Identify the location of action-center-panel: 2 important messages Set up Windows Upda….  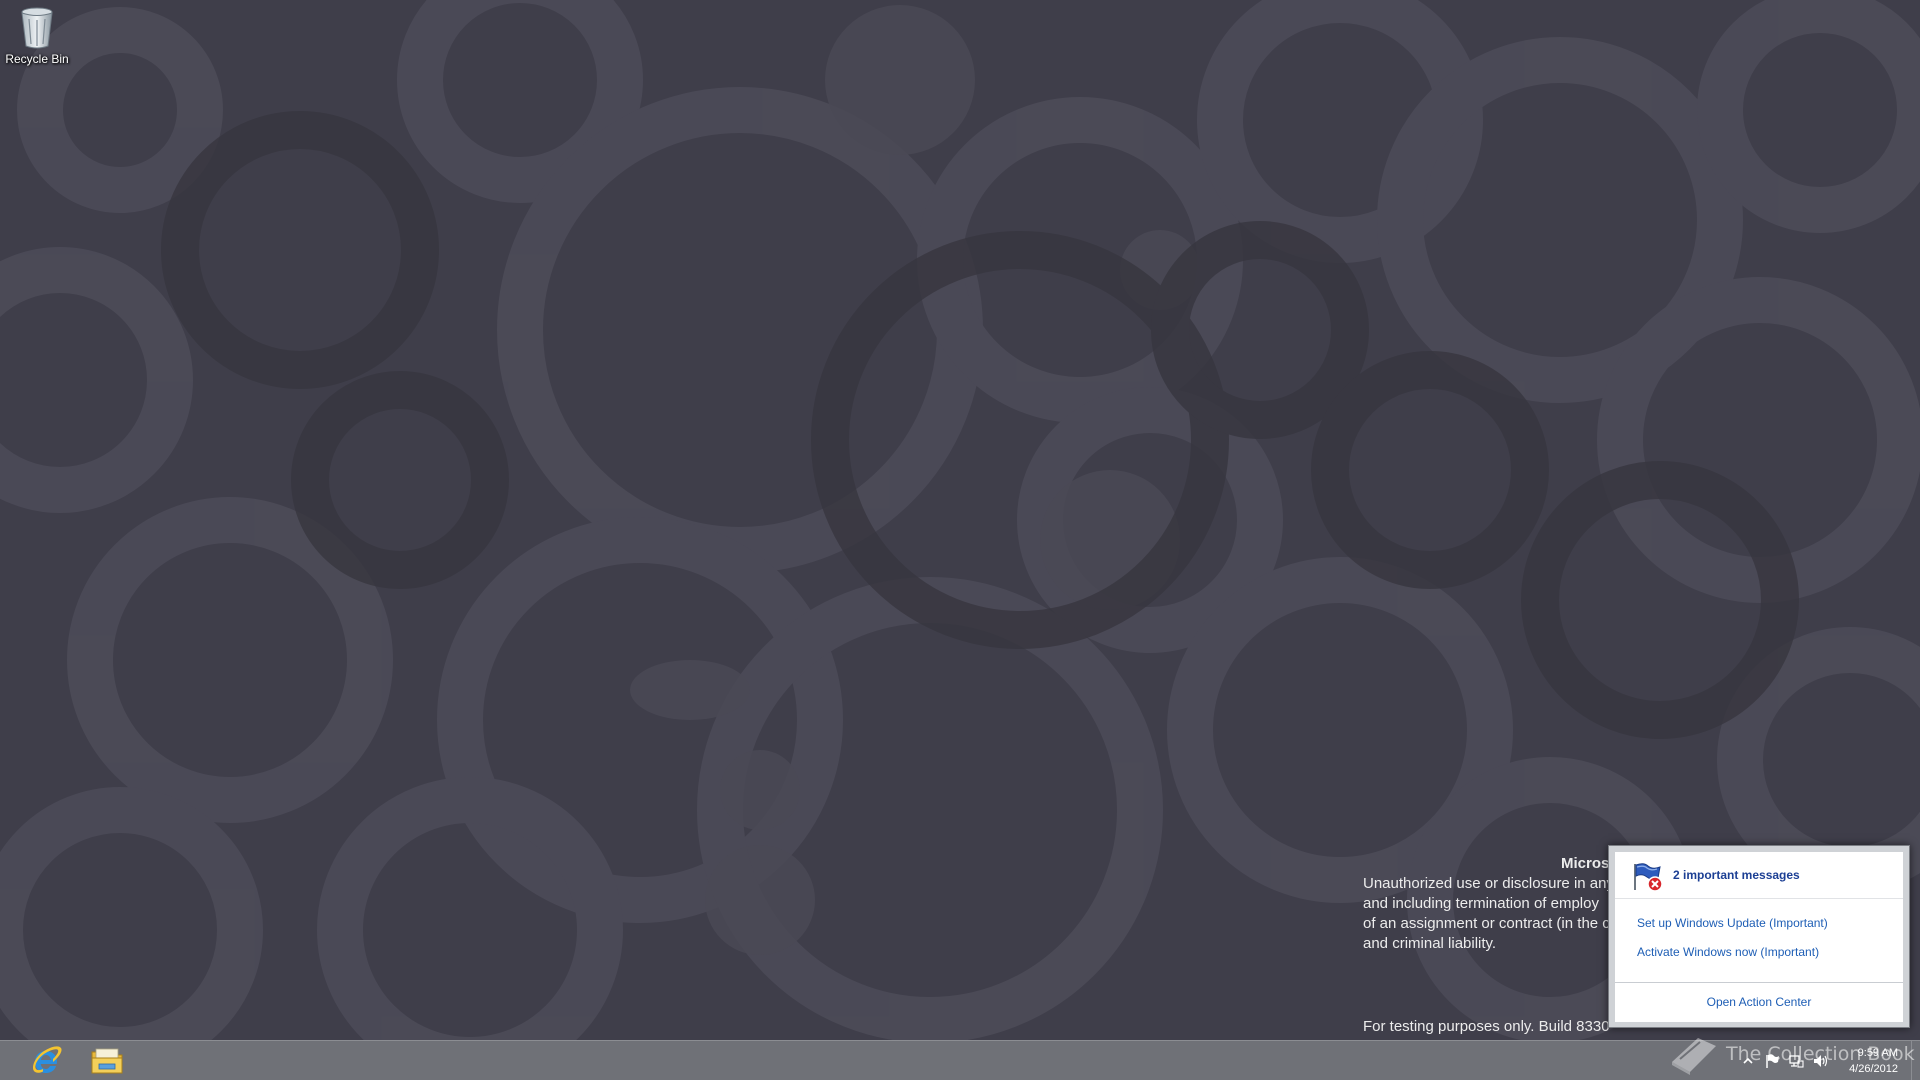
(1759, 937).